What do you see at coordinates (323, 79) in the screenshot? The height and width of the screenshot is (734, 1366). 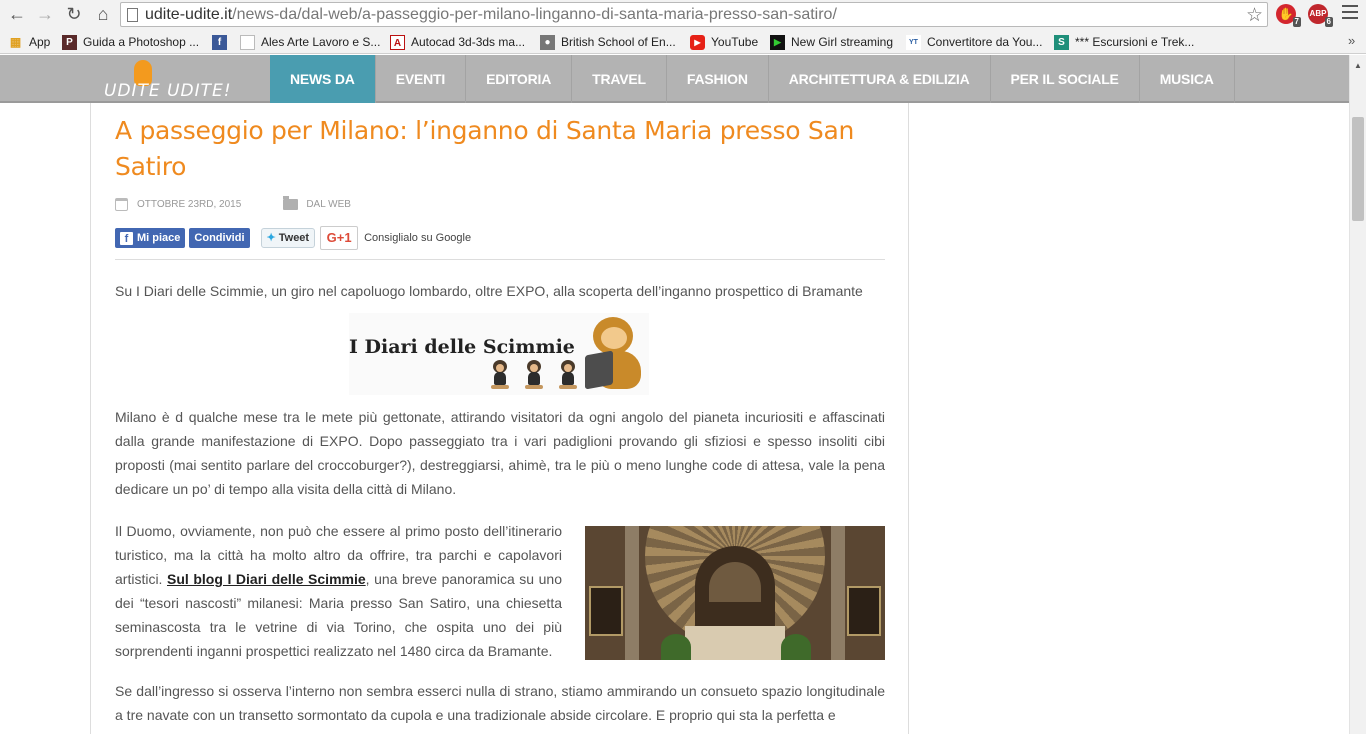 I see `menu-item-news-da: NEWS DA` at bounding box center [323, 79].